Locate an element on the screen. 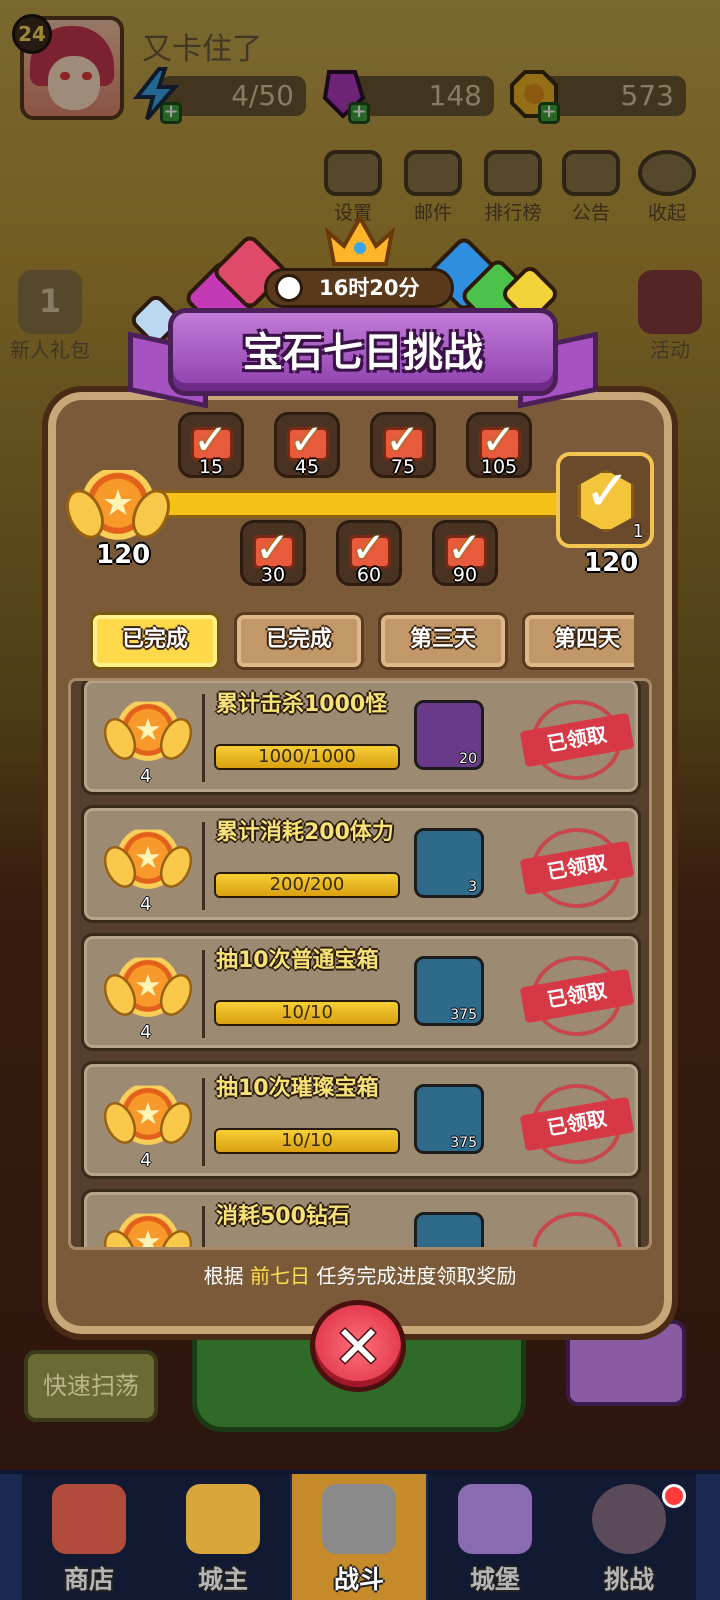  bottom-navigation: 商店 城主 战斗 城堡 挑战 is located at coordinates (360, 1535).